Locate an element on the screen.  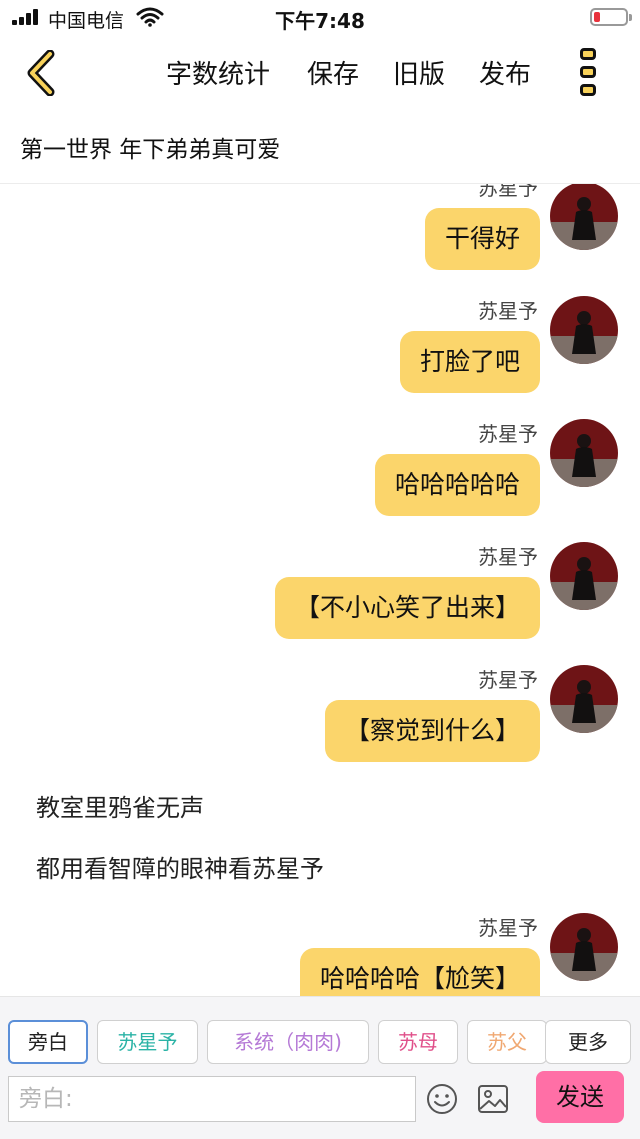
role-tab-narrator: 旁白 is located at coordinates (48, 1042).